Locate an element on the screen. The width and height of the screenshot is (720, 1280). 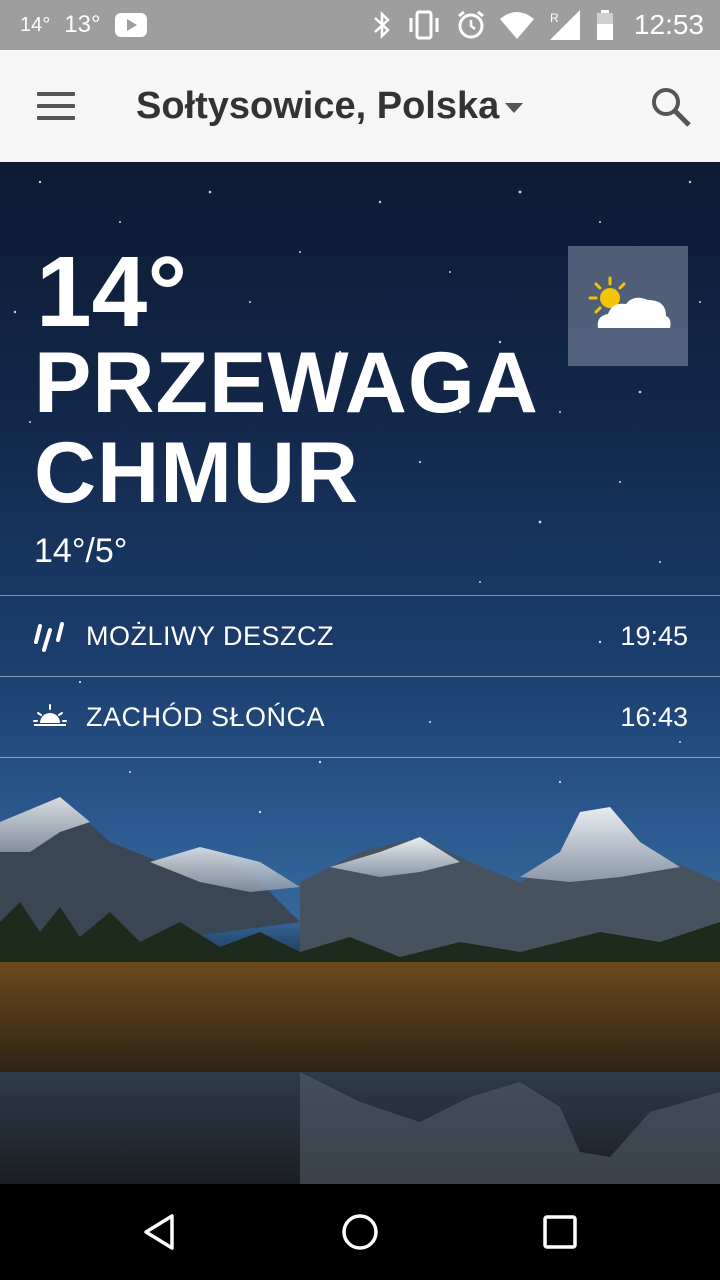
detail-value: 19:45 is located at coordinates (654, 635).